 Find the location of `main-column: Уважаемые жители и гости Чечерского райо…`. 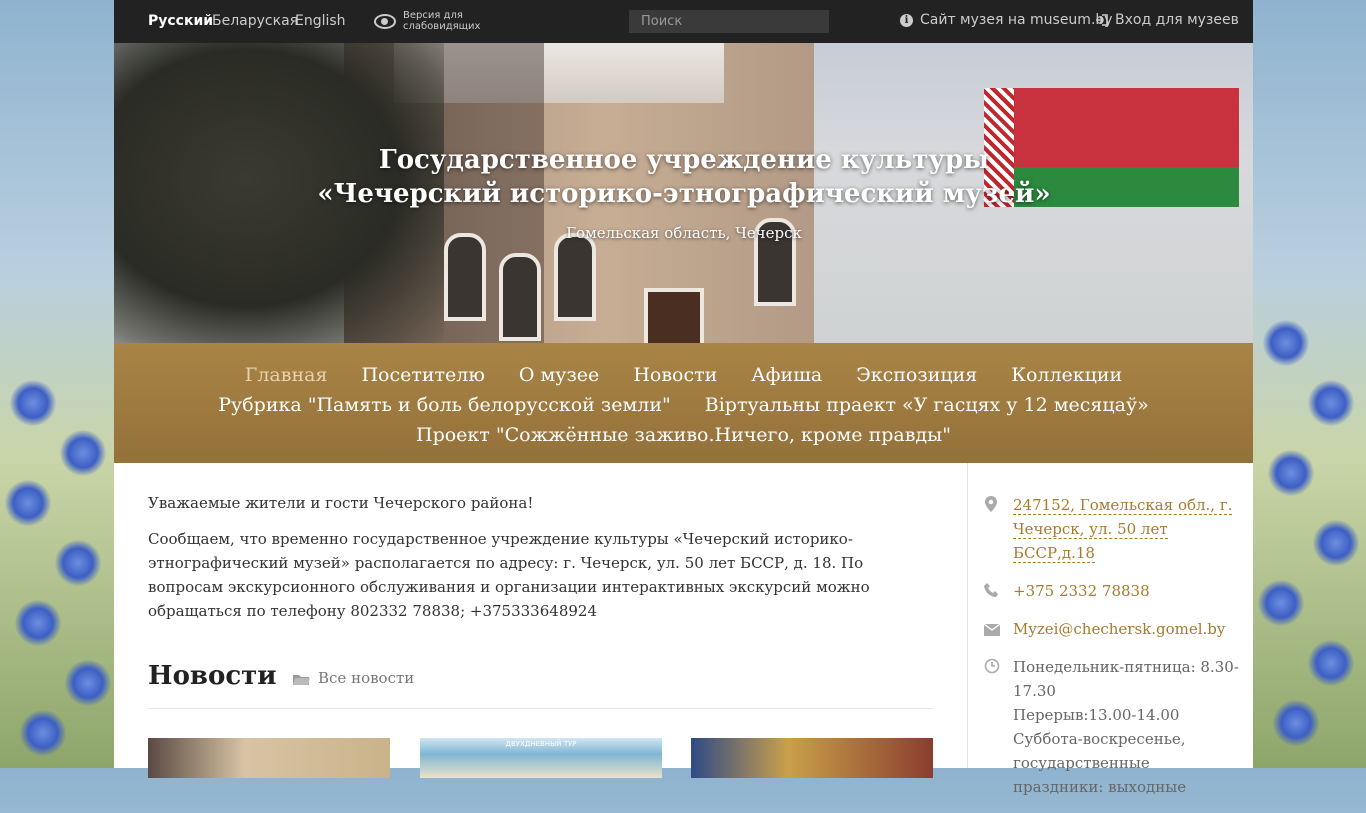

main-column: Уважаемые жители и гости Чечерского райо… is located at coordinates (540, 557).